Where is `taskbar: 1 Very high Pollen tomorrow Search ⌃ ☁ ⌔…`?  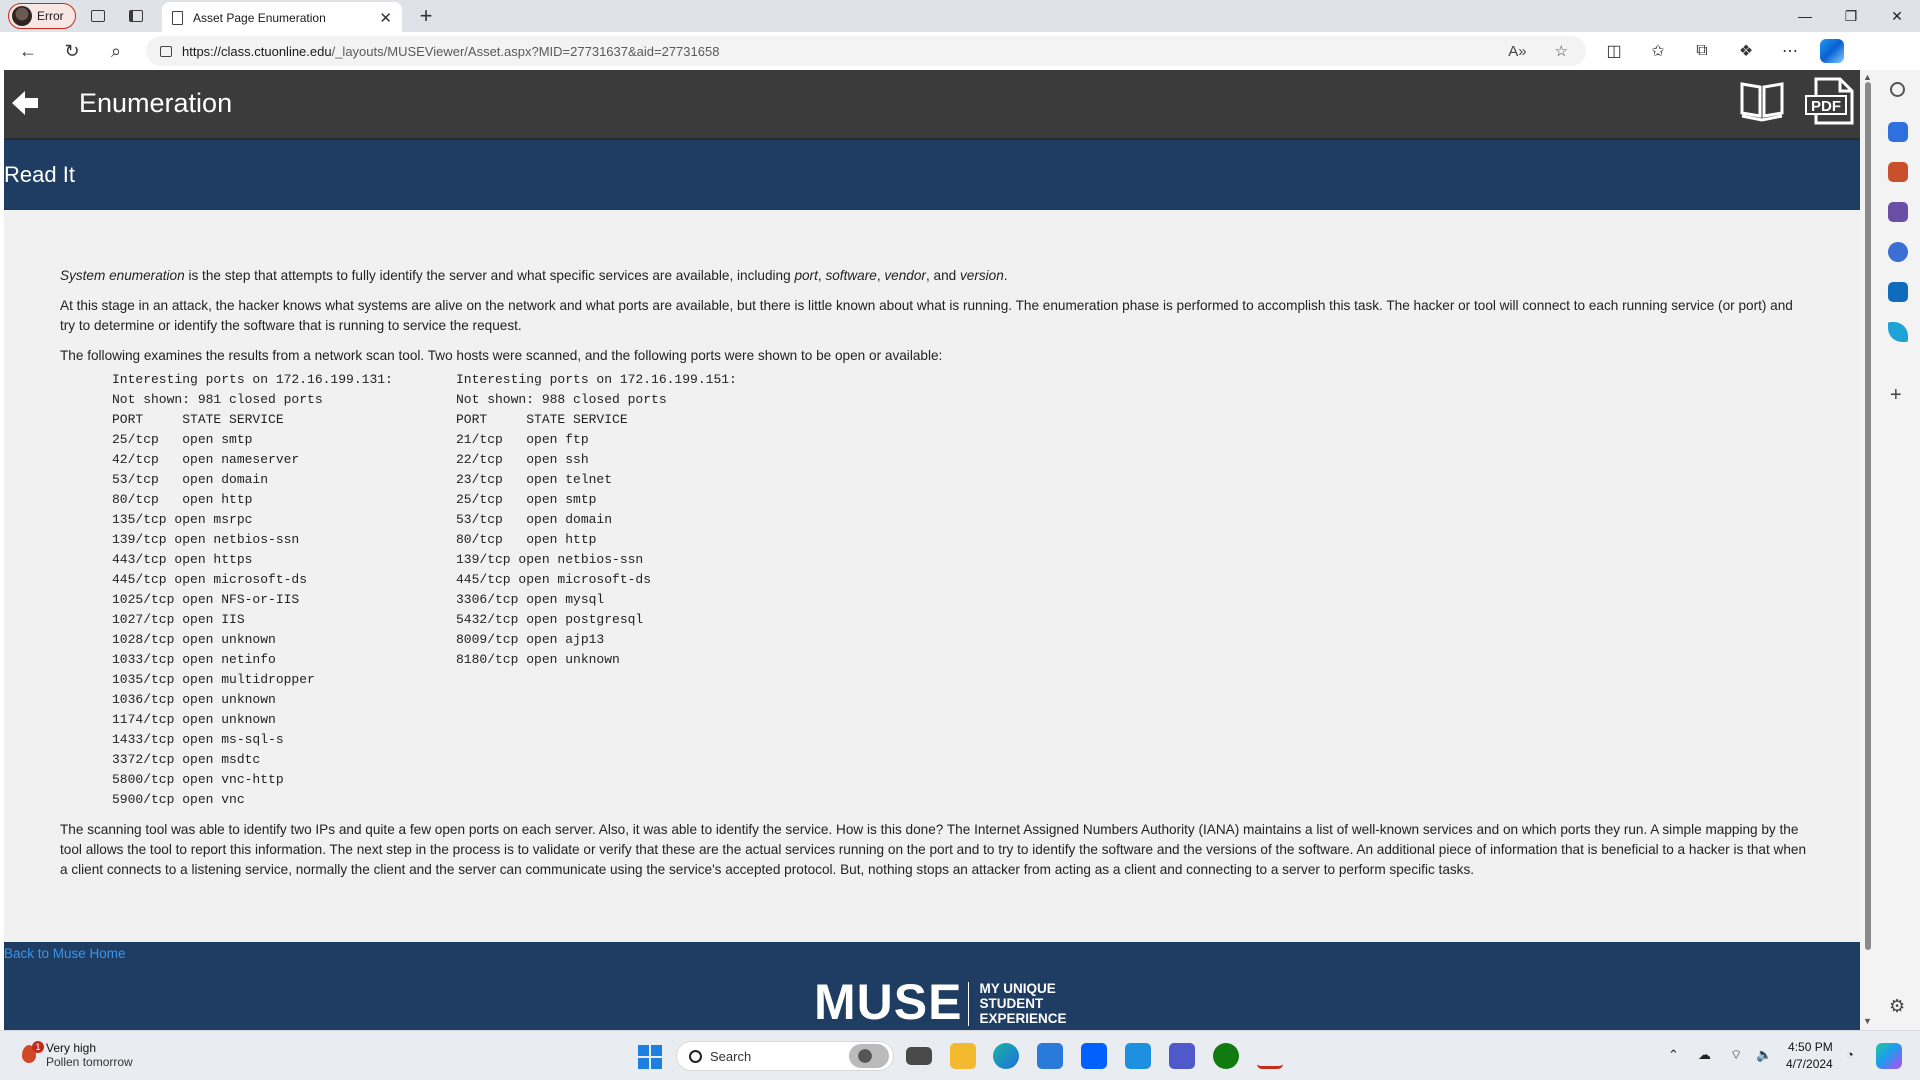 taskbar: 1 Very high Pollen tomorrow Search ⌃ ☁ ⌔… is located at coordinates (960, 1055).